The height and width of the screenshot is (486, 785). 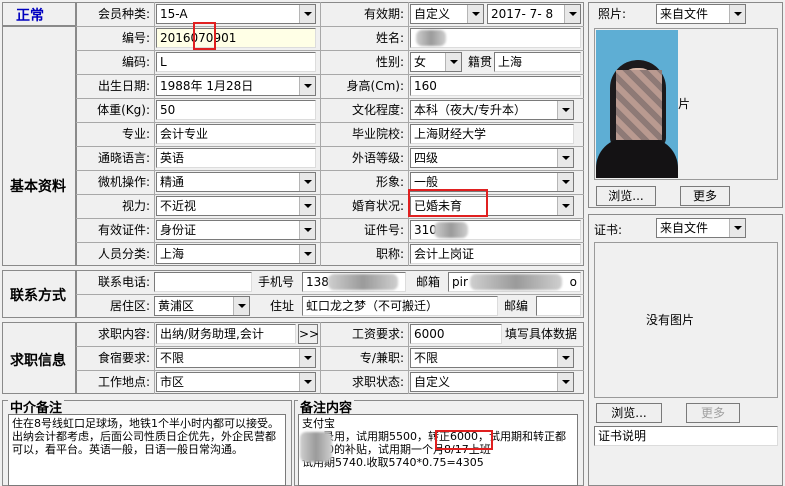 What do you see at coordinates (377, 334) in the screenshot?
I see `salary-label: 工资要求:` at bounding box center [377, 334].